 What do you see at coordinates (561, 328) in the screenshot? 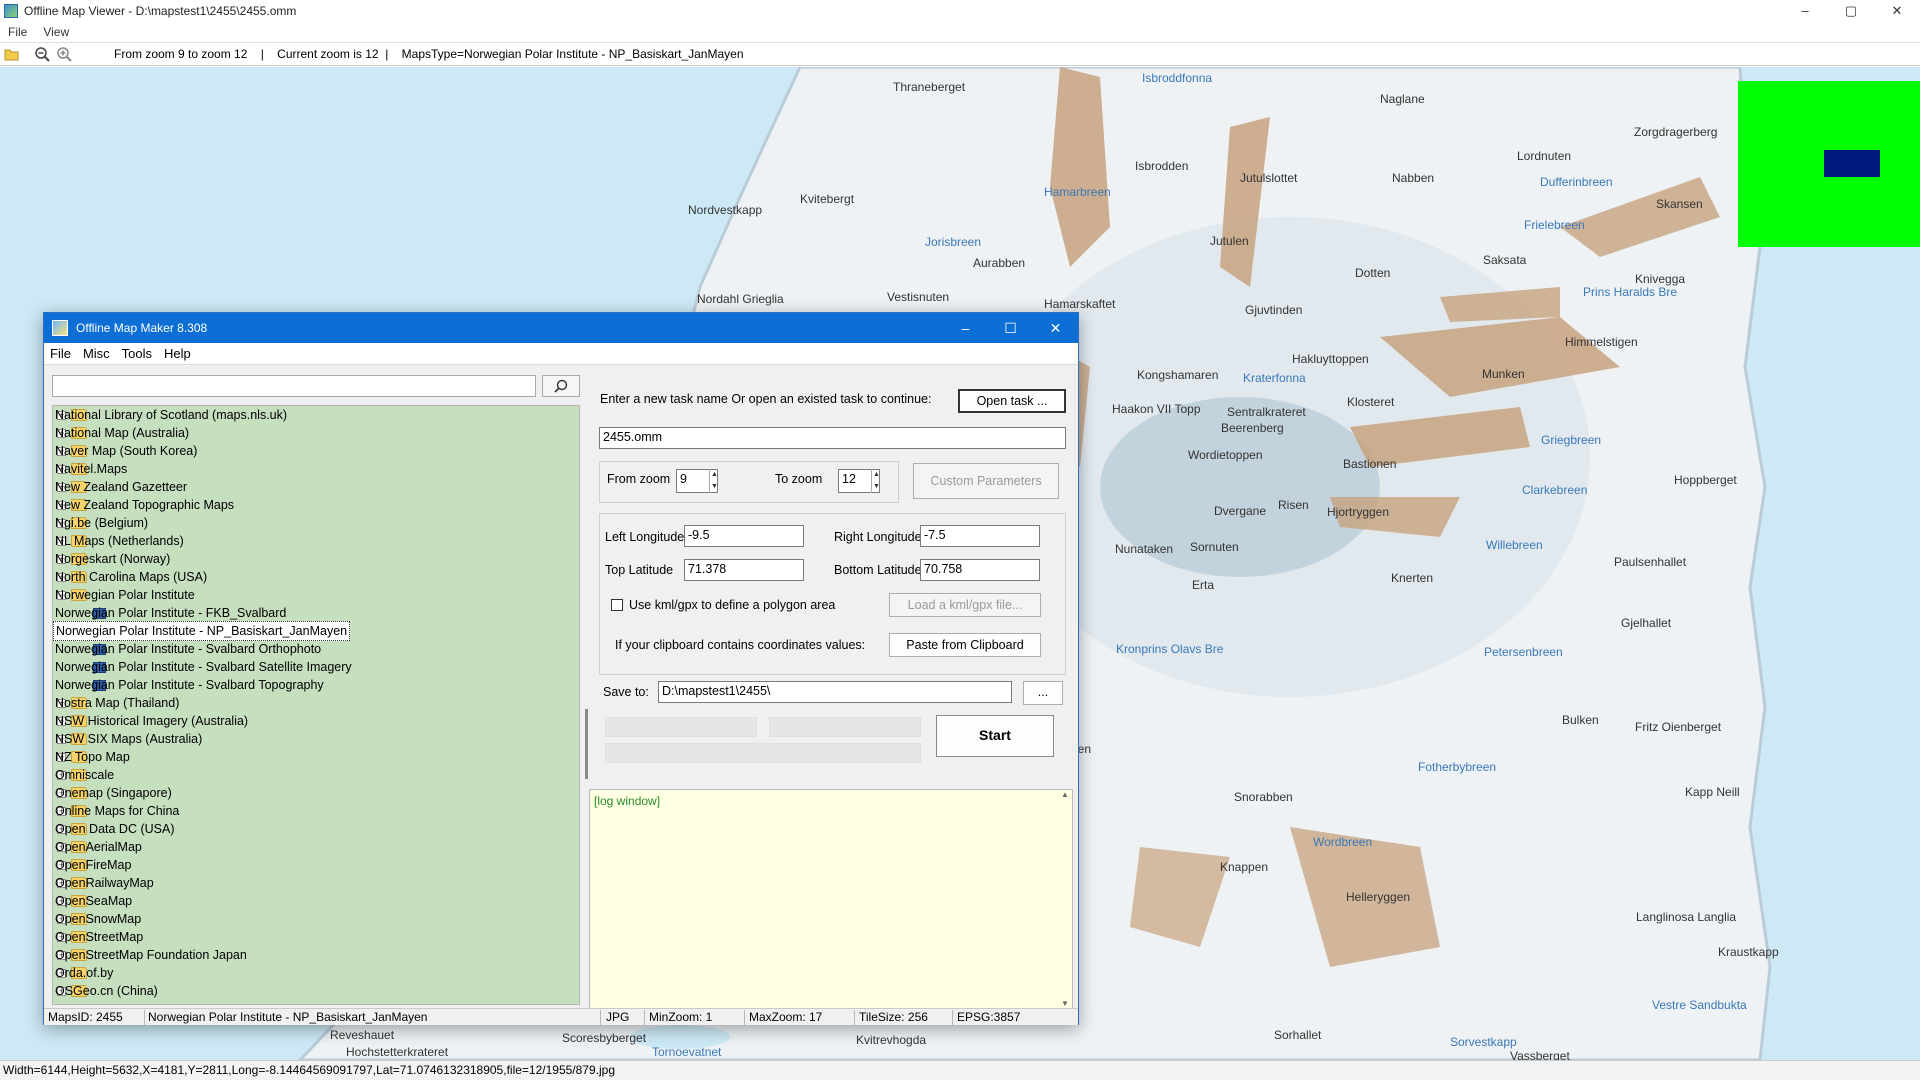
I see `dialog-titlebar: Offline Map Maker 8.308 – ☐ ✕` at bounding box center [561, 328].